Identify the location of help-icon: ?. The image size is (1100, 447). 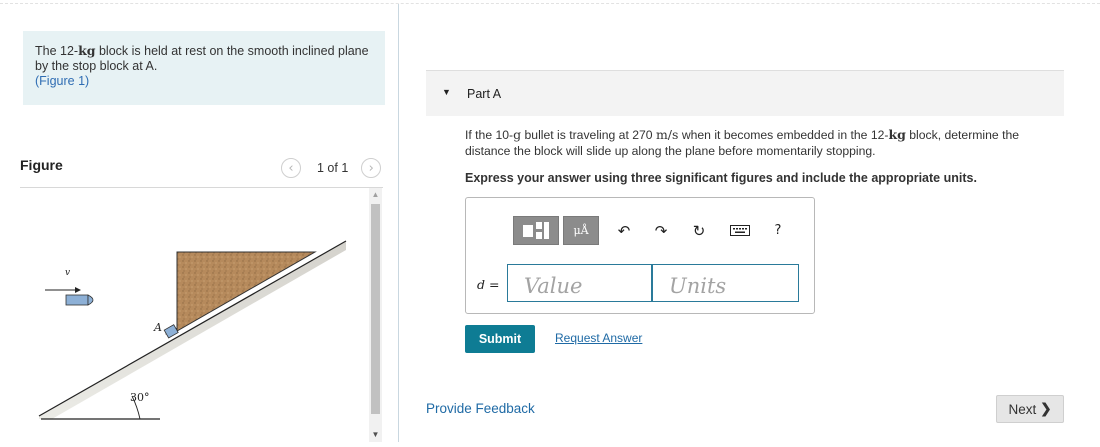
(778, 230).